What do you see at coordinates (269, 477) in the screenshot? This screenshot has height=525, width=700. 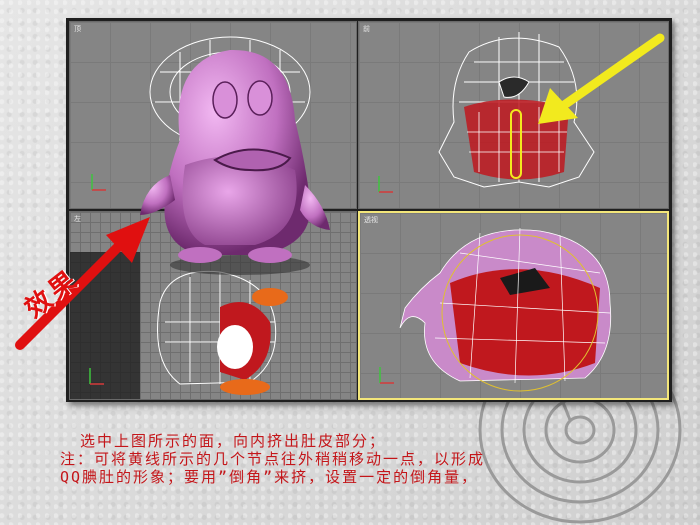 I see `caption-line: QQ腆肚的形象；要用”倒角”来挤，设置一定的倒角量，` at bounding box center [269, 477].